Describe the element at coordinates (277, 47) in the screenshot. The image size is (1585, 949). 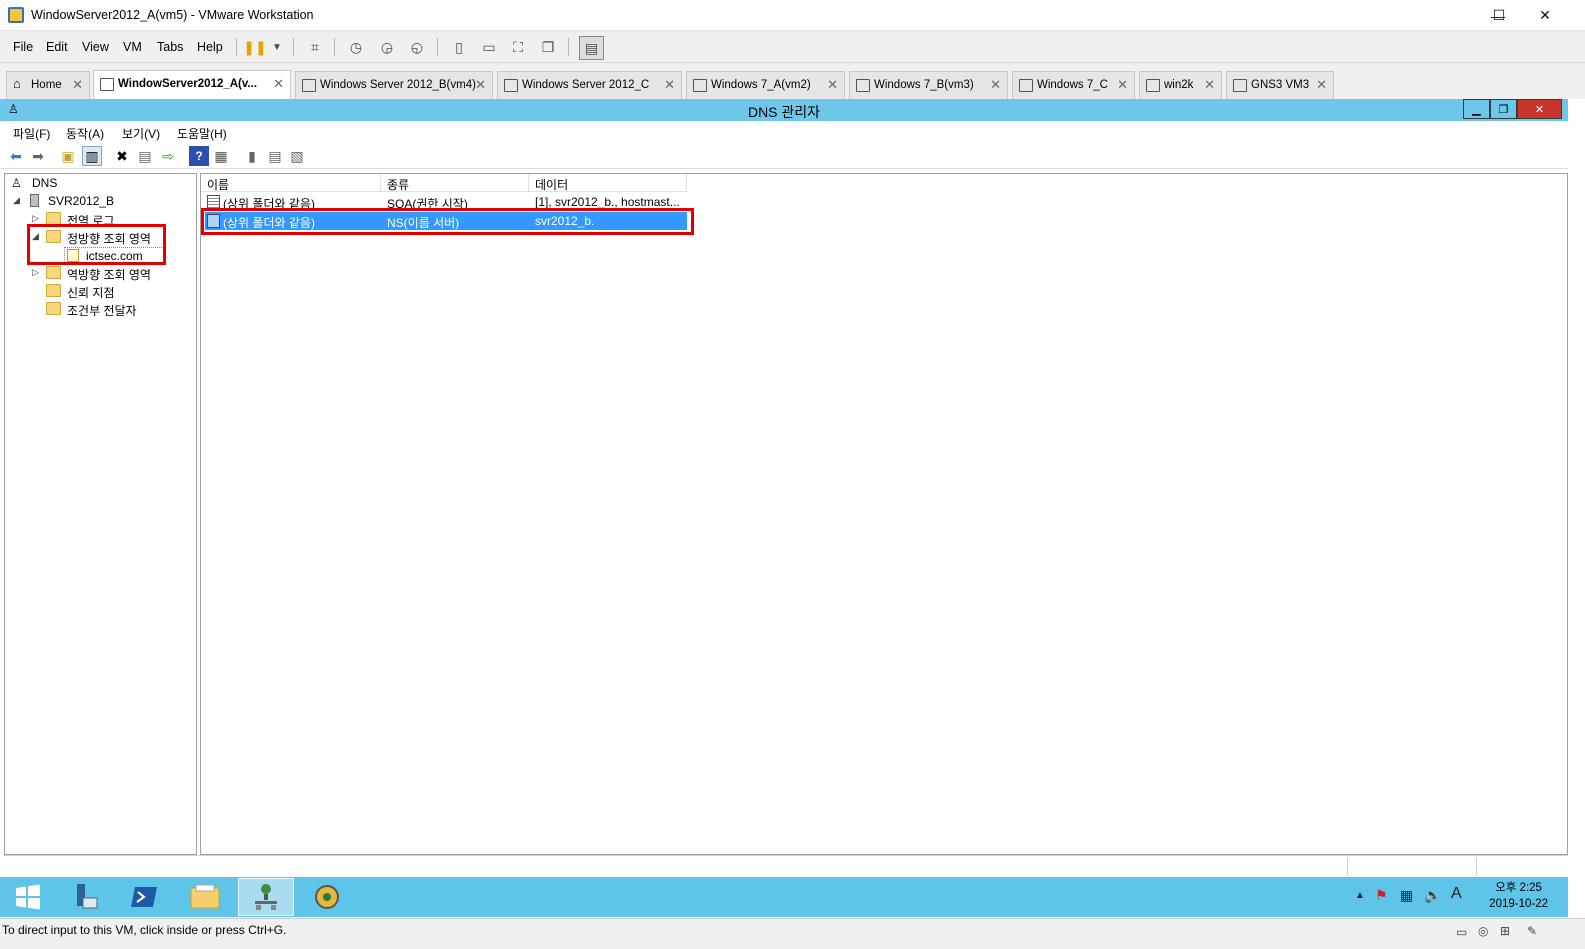
I see `chevron-down-icon: ▼` at that location.